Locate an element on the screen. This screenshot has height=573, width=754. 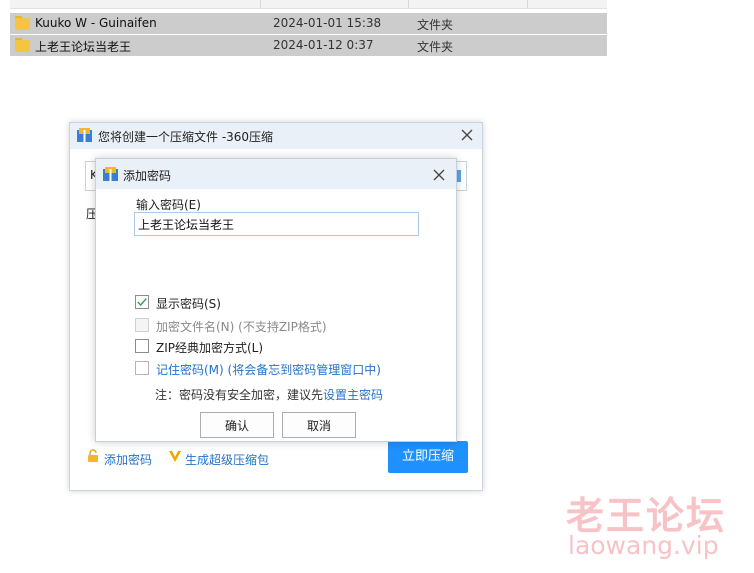
set-master-password-link: 设置主密码 is located at coordinates (353, 395).